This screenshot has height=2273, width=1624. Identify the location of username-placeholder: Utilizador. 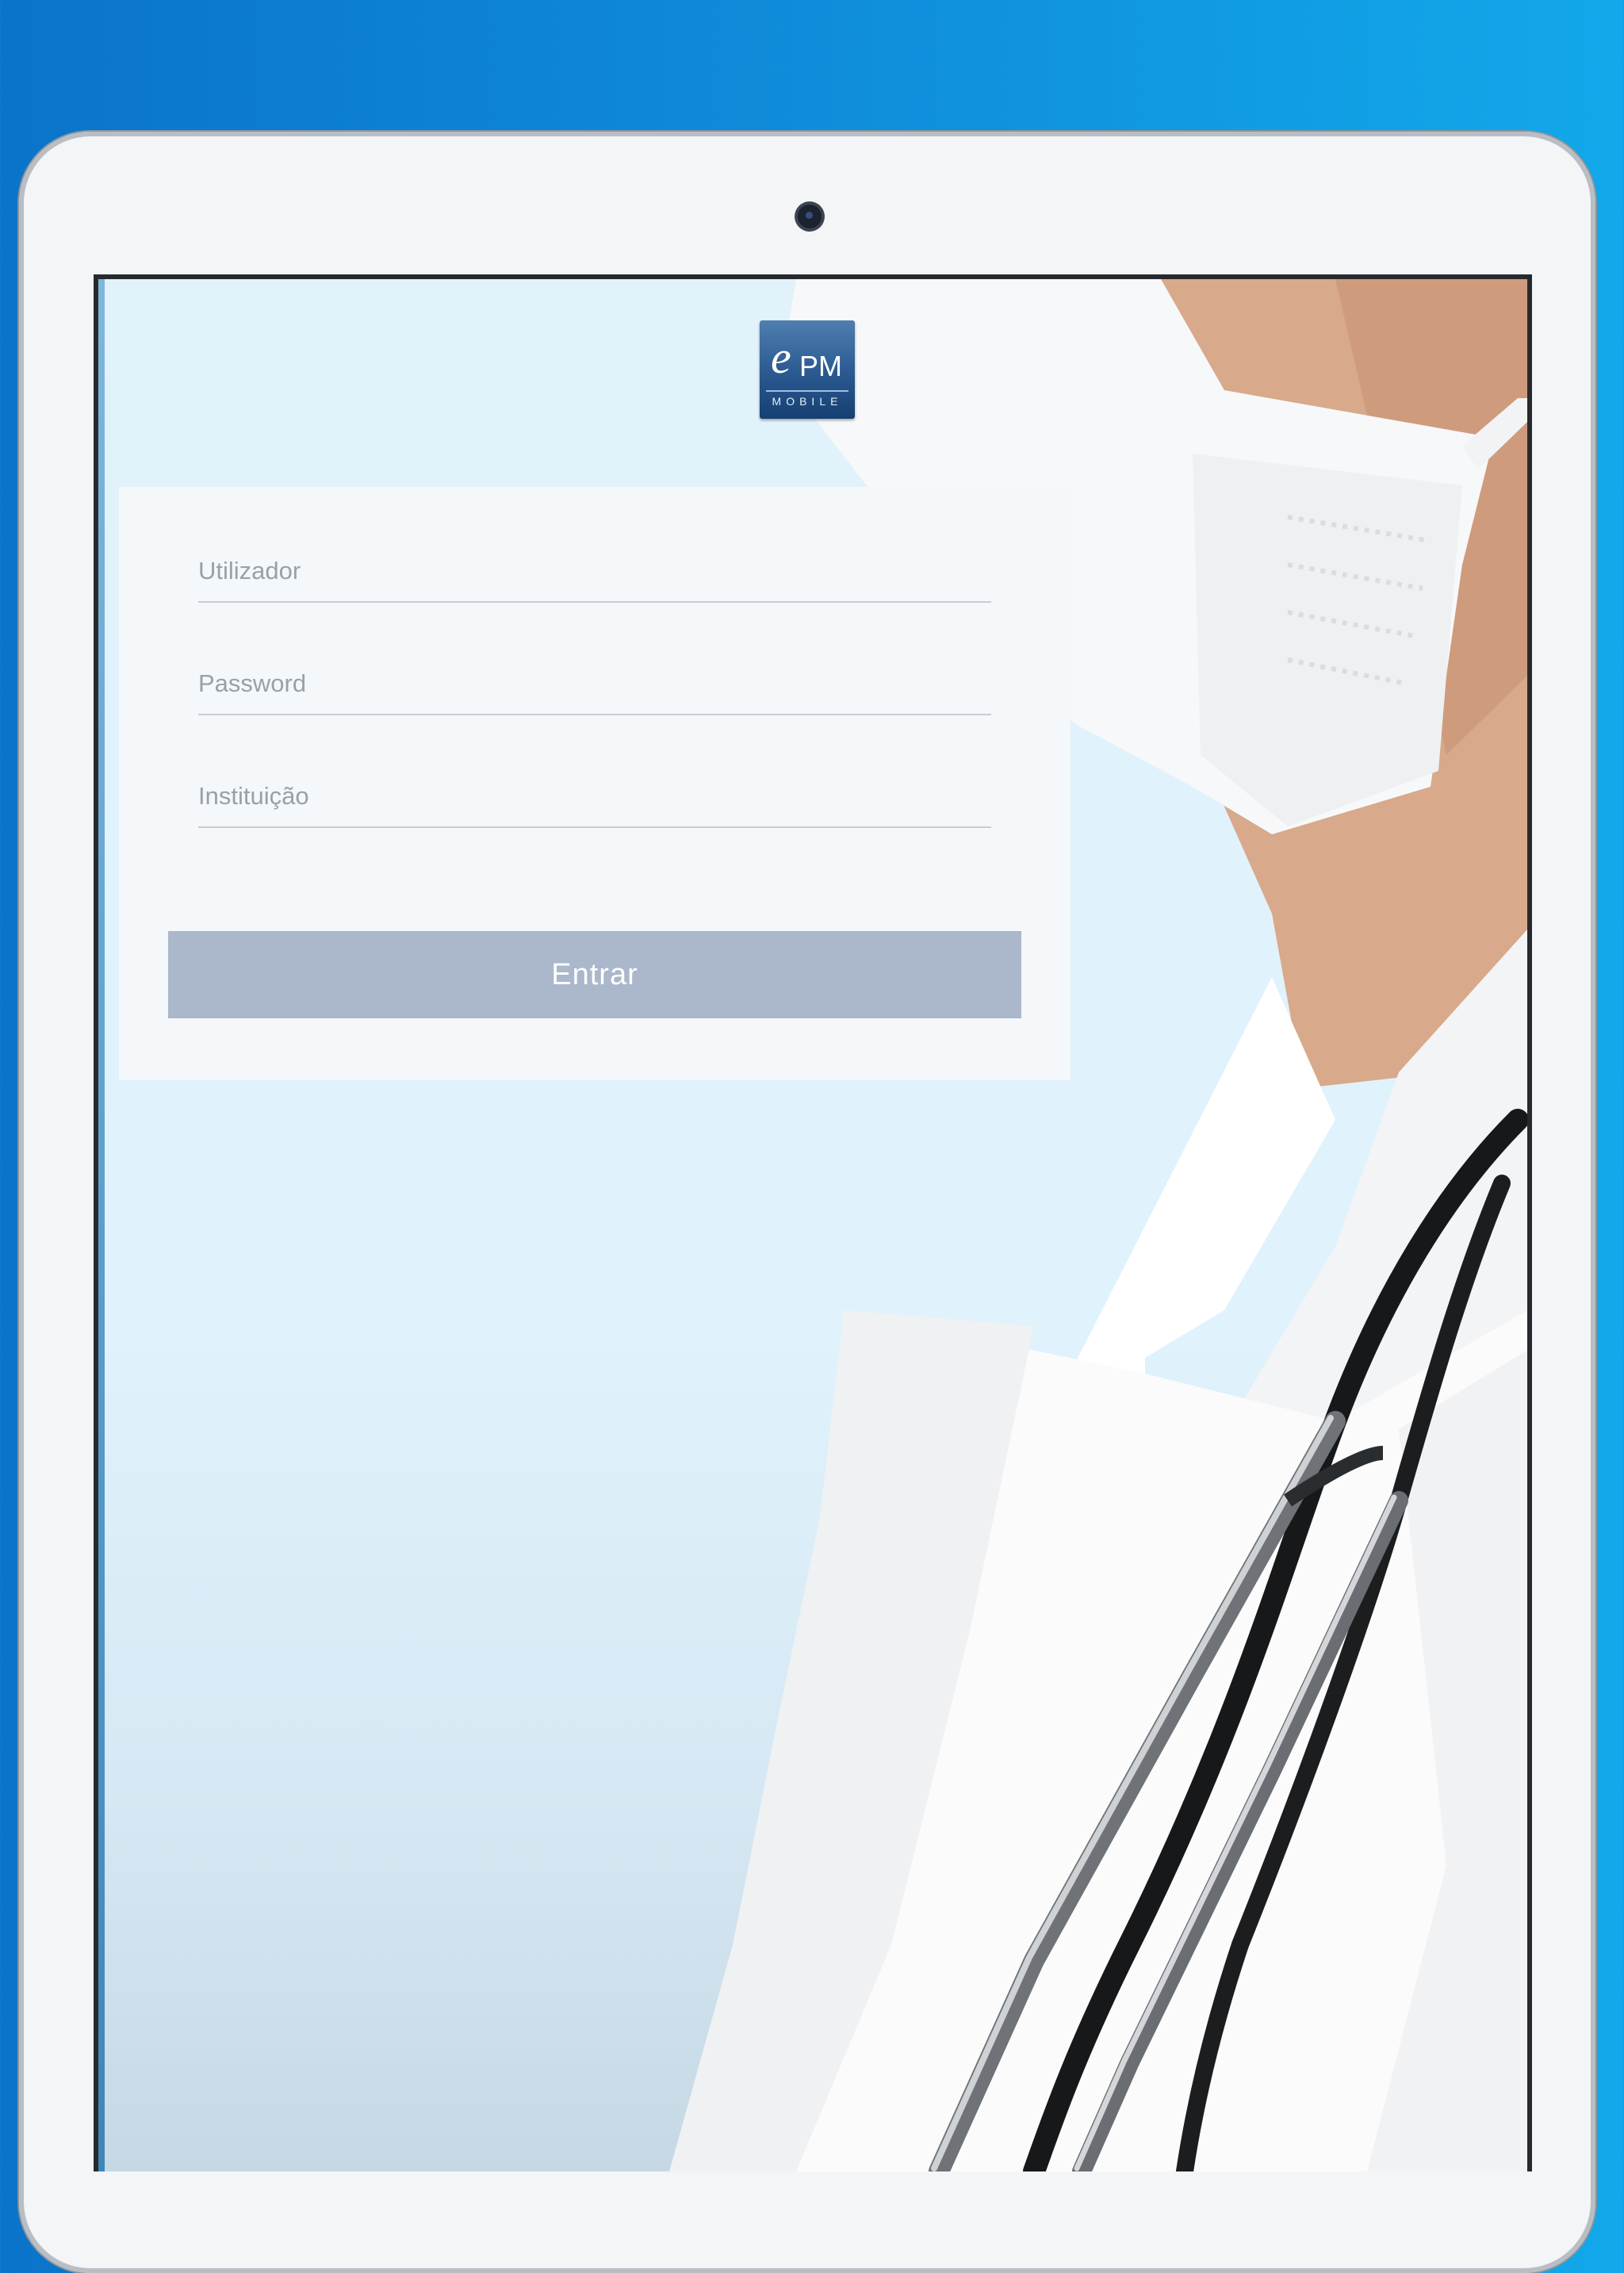
(249, 571).